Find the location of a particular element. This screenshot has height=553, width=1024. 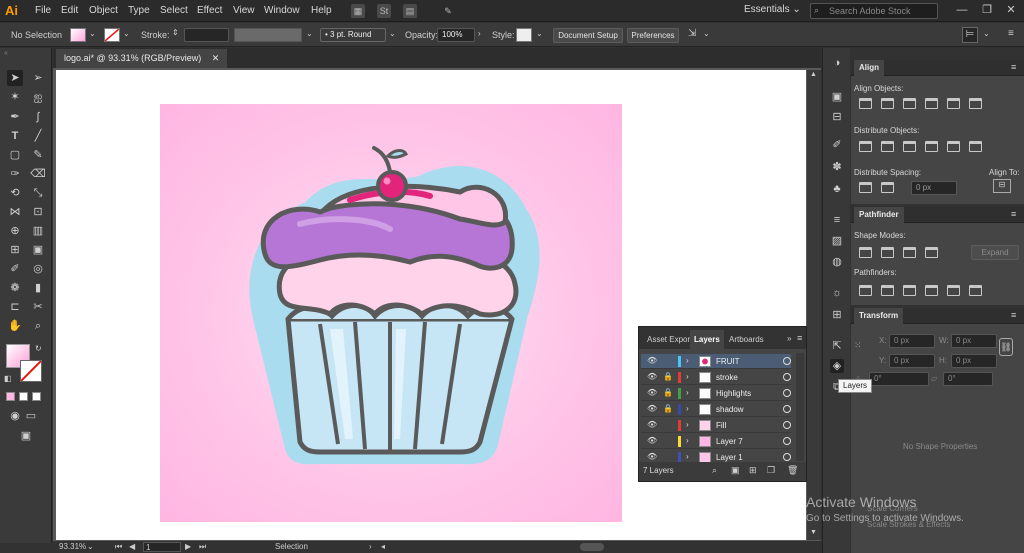

graphic-styles-panel-icon: ♣ is located at coordinates (837, 189).